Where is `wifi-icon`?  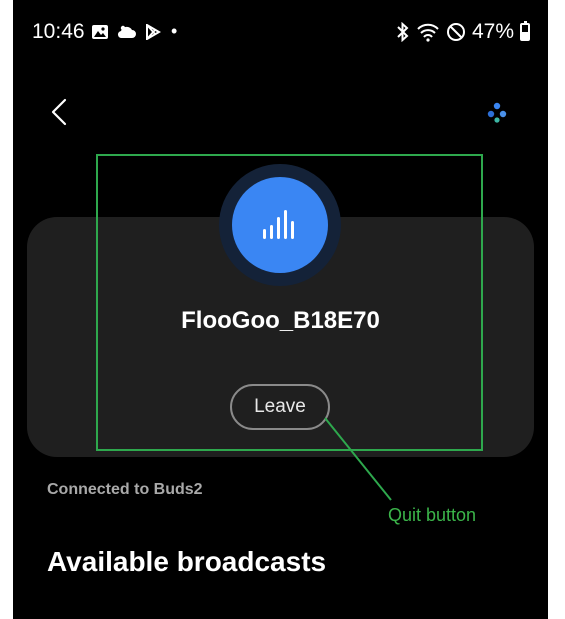 wifi-icon is located at coordinates (428, 32).